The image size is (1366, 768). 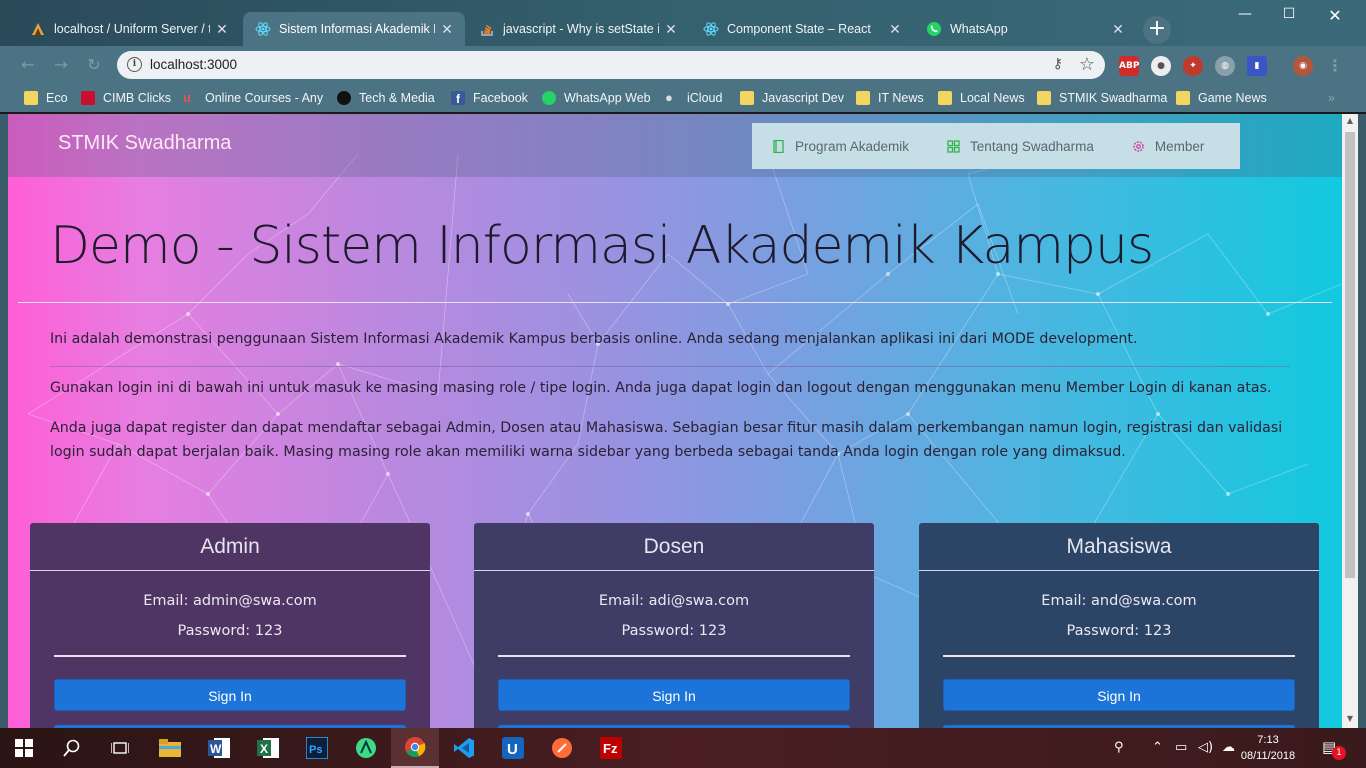 I want to click on address-bar: i localhost:3000 ⚷ ☆, so click(x=611, y=65).